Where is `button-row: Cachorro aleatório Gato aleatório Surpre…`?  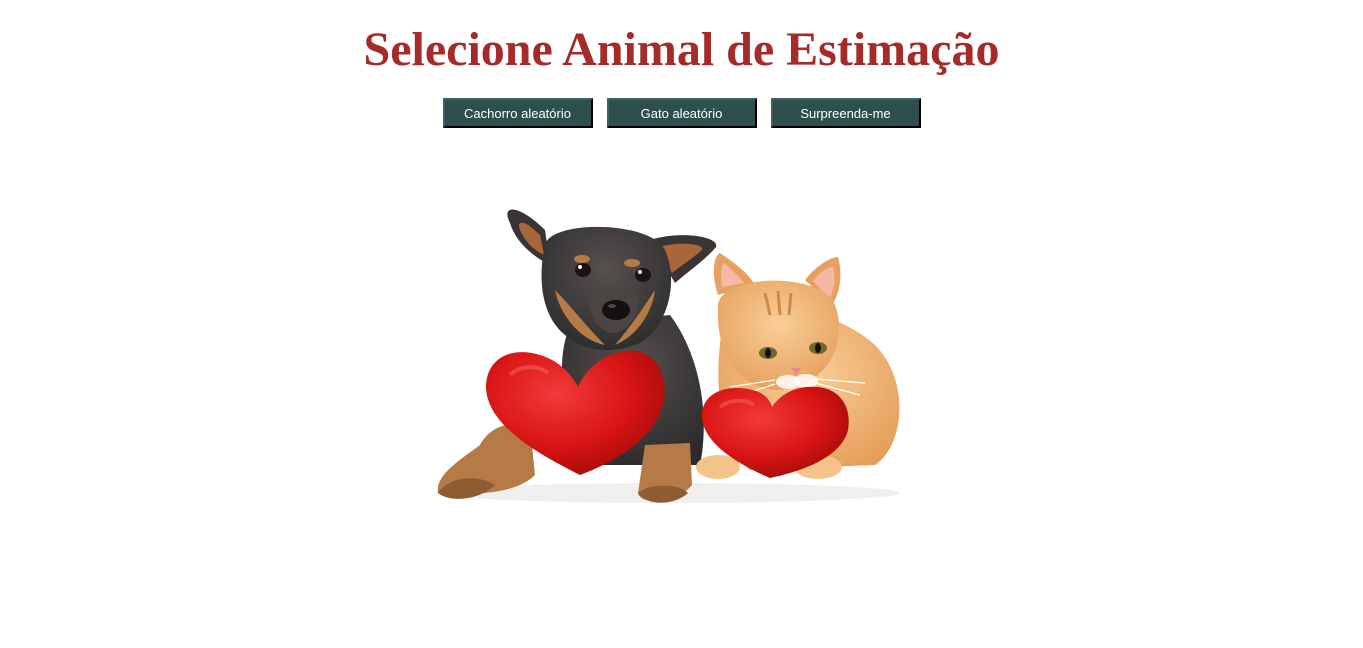
button-row: Cachorro aleatório Gato aleatório Surpre… is located at coordinates (681, 113).